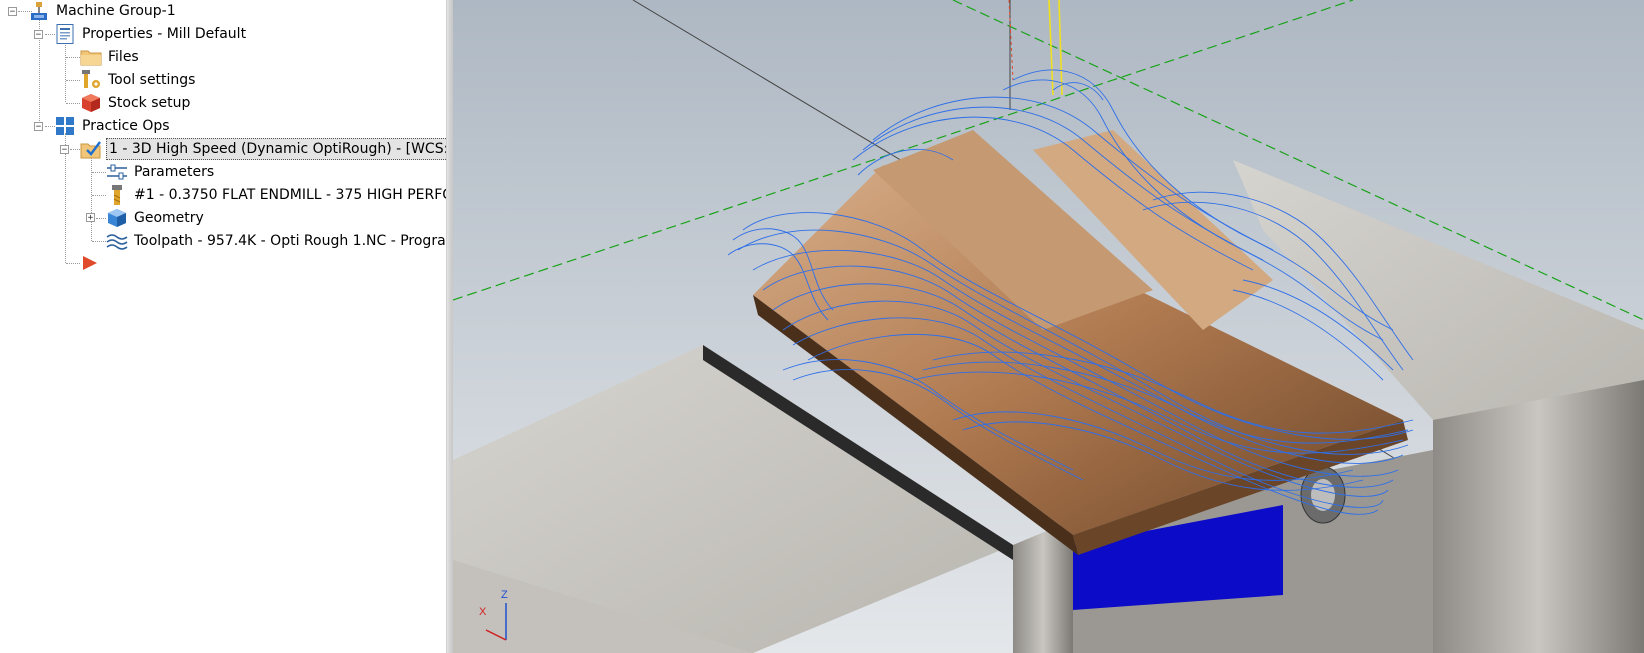 This screenshot has width=1644, height=653. I want to click on parameters-icon, so click(117, 172).